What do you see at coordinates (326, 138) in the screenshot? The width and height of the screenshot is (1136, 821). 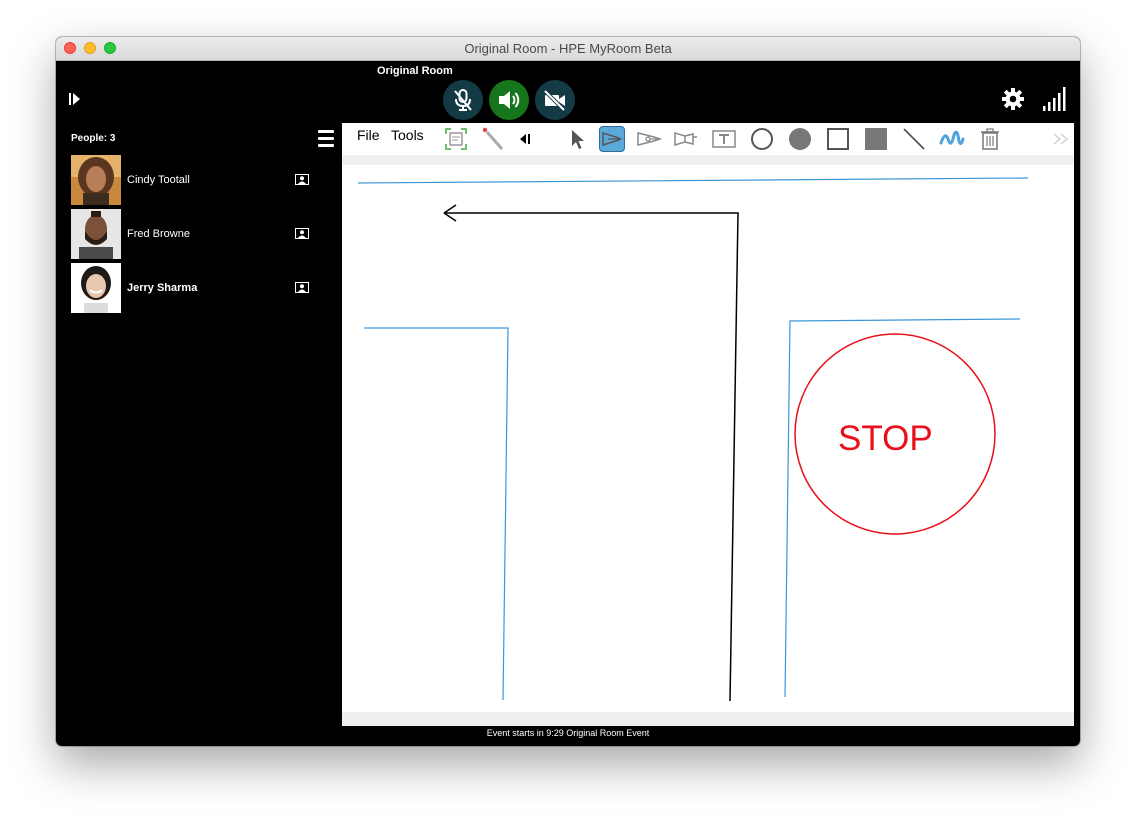 I see `hamburger-menu-icon` at bounding box center [326, 138].